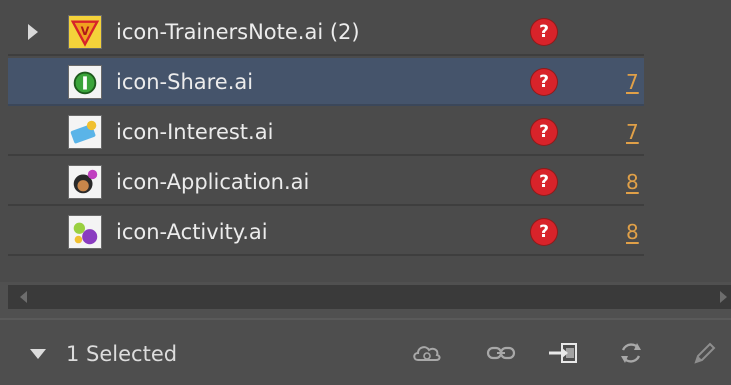  I want to click on scroll-right-icon, so click(723, 297).